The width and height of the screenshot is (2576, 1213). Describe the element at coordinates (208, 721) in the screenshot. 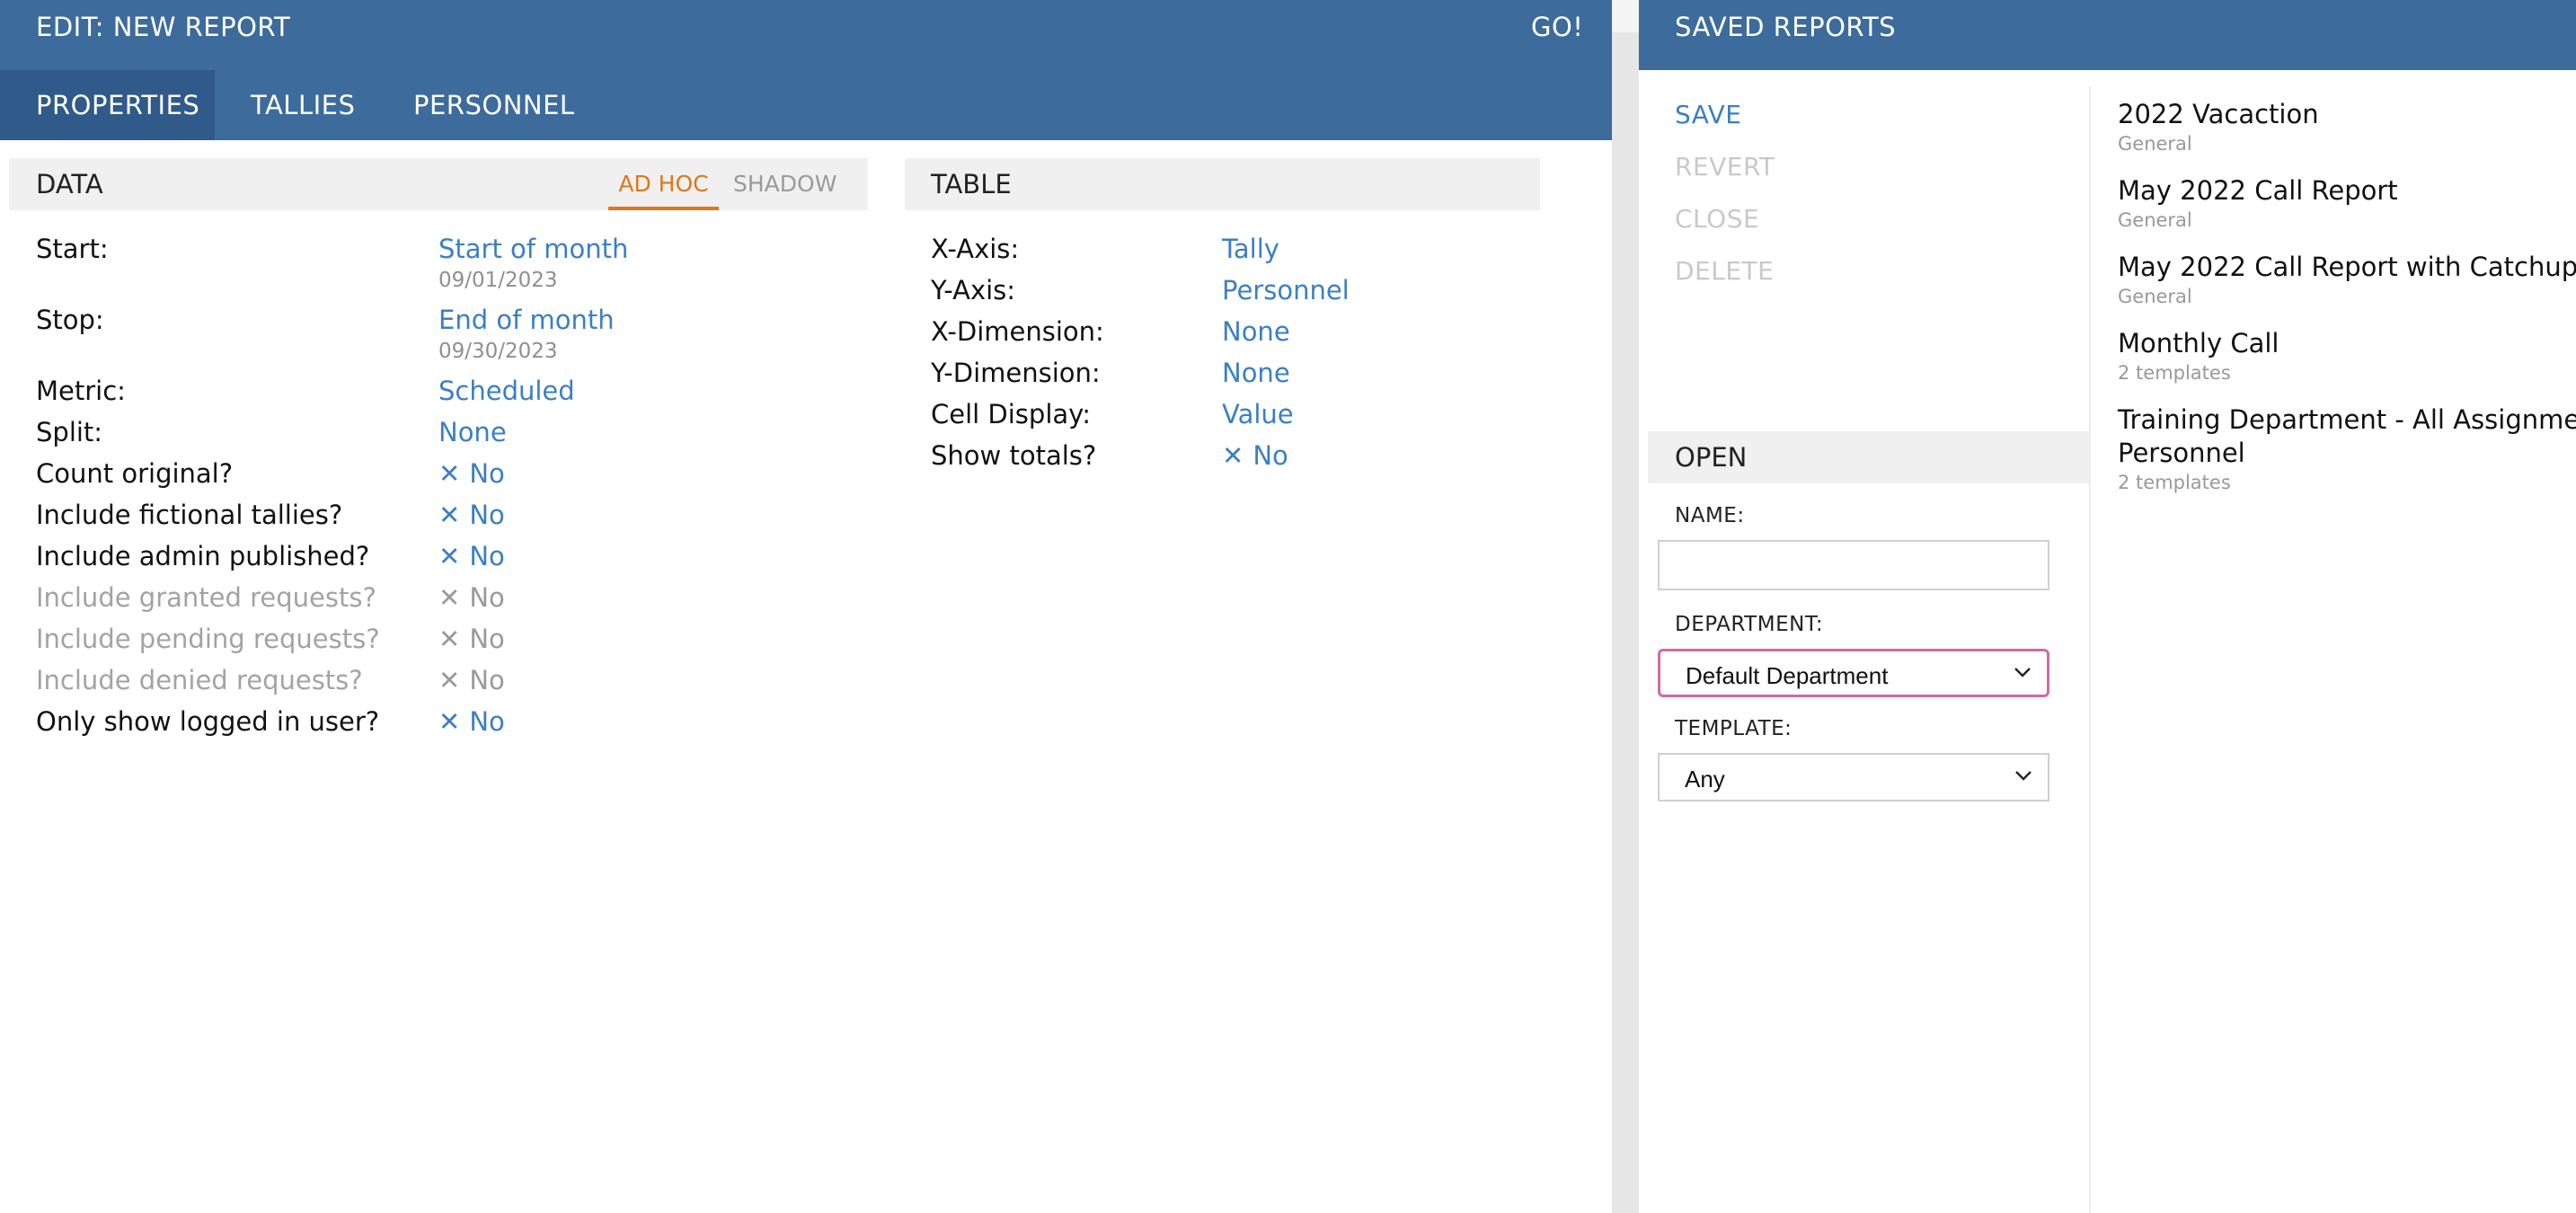

I see `logged-in-user-label: Only show logged in user?` at that location.